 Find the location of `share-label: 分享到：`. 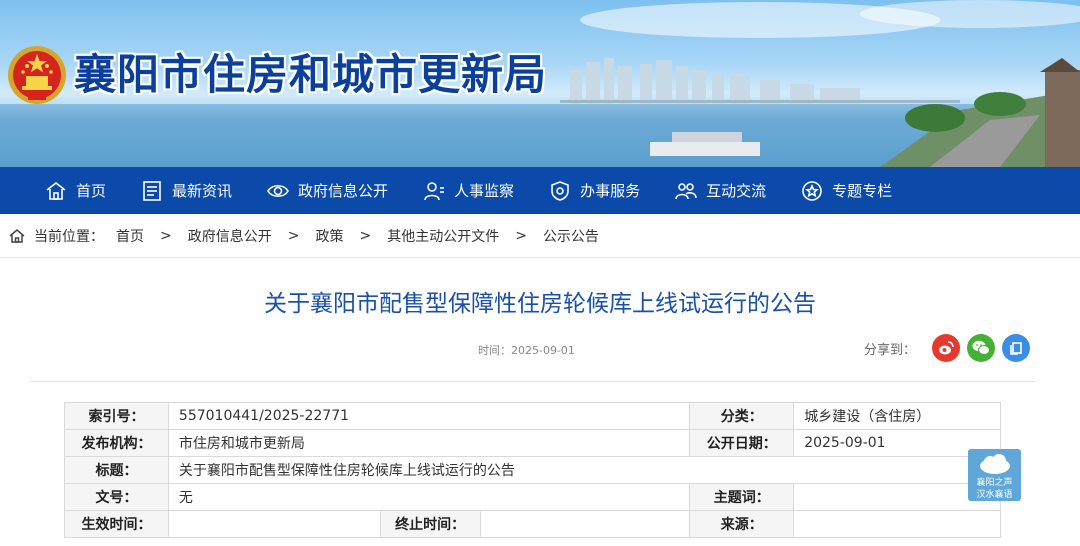

share-label: 分享到： is located at coordinates (890, 350).